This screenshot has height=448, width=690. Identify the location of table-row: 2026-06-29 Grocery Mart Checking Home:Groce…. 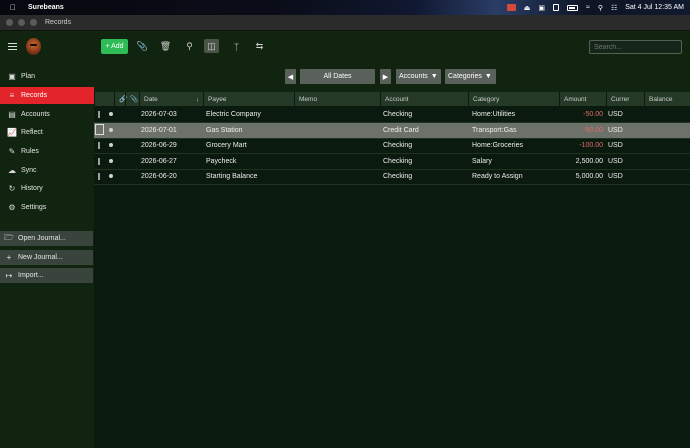
(392, 146).